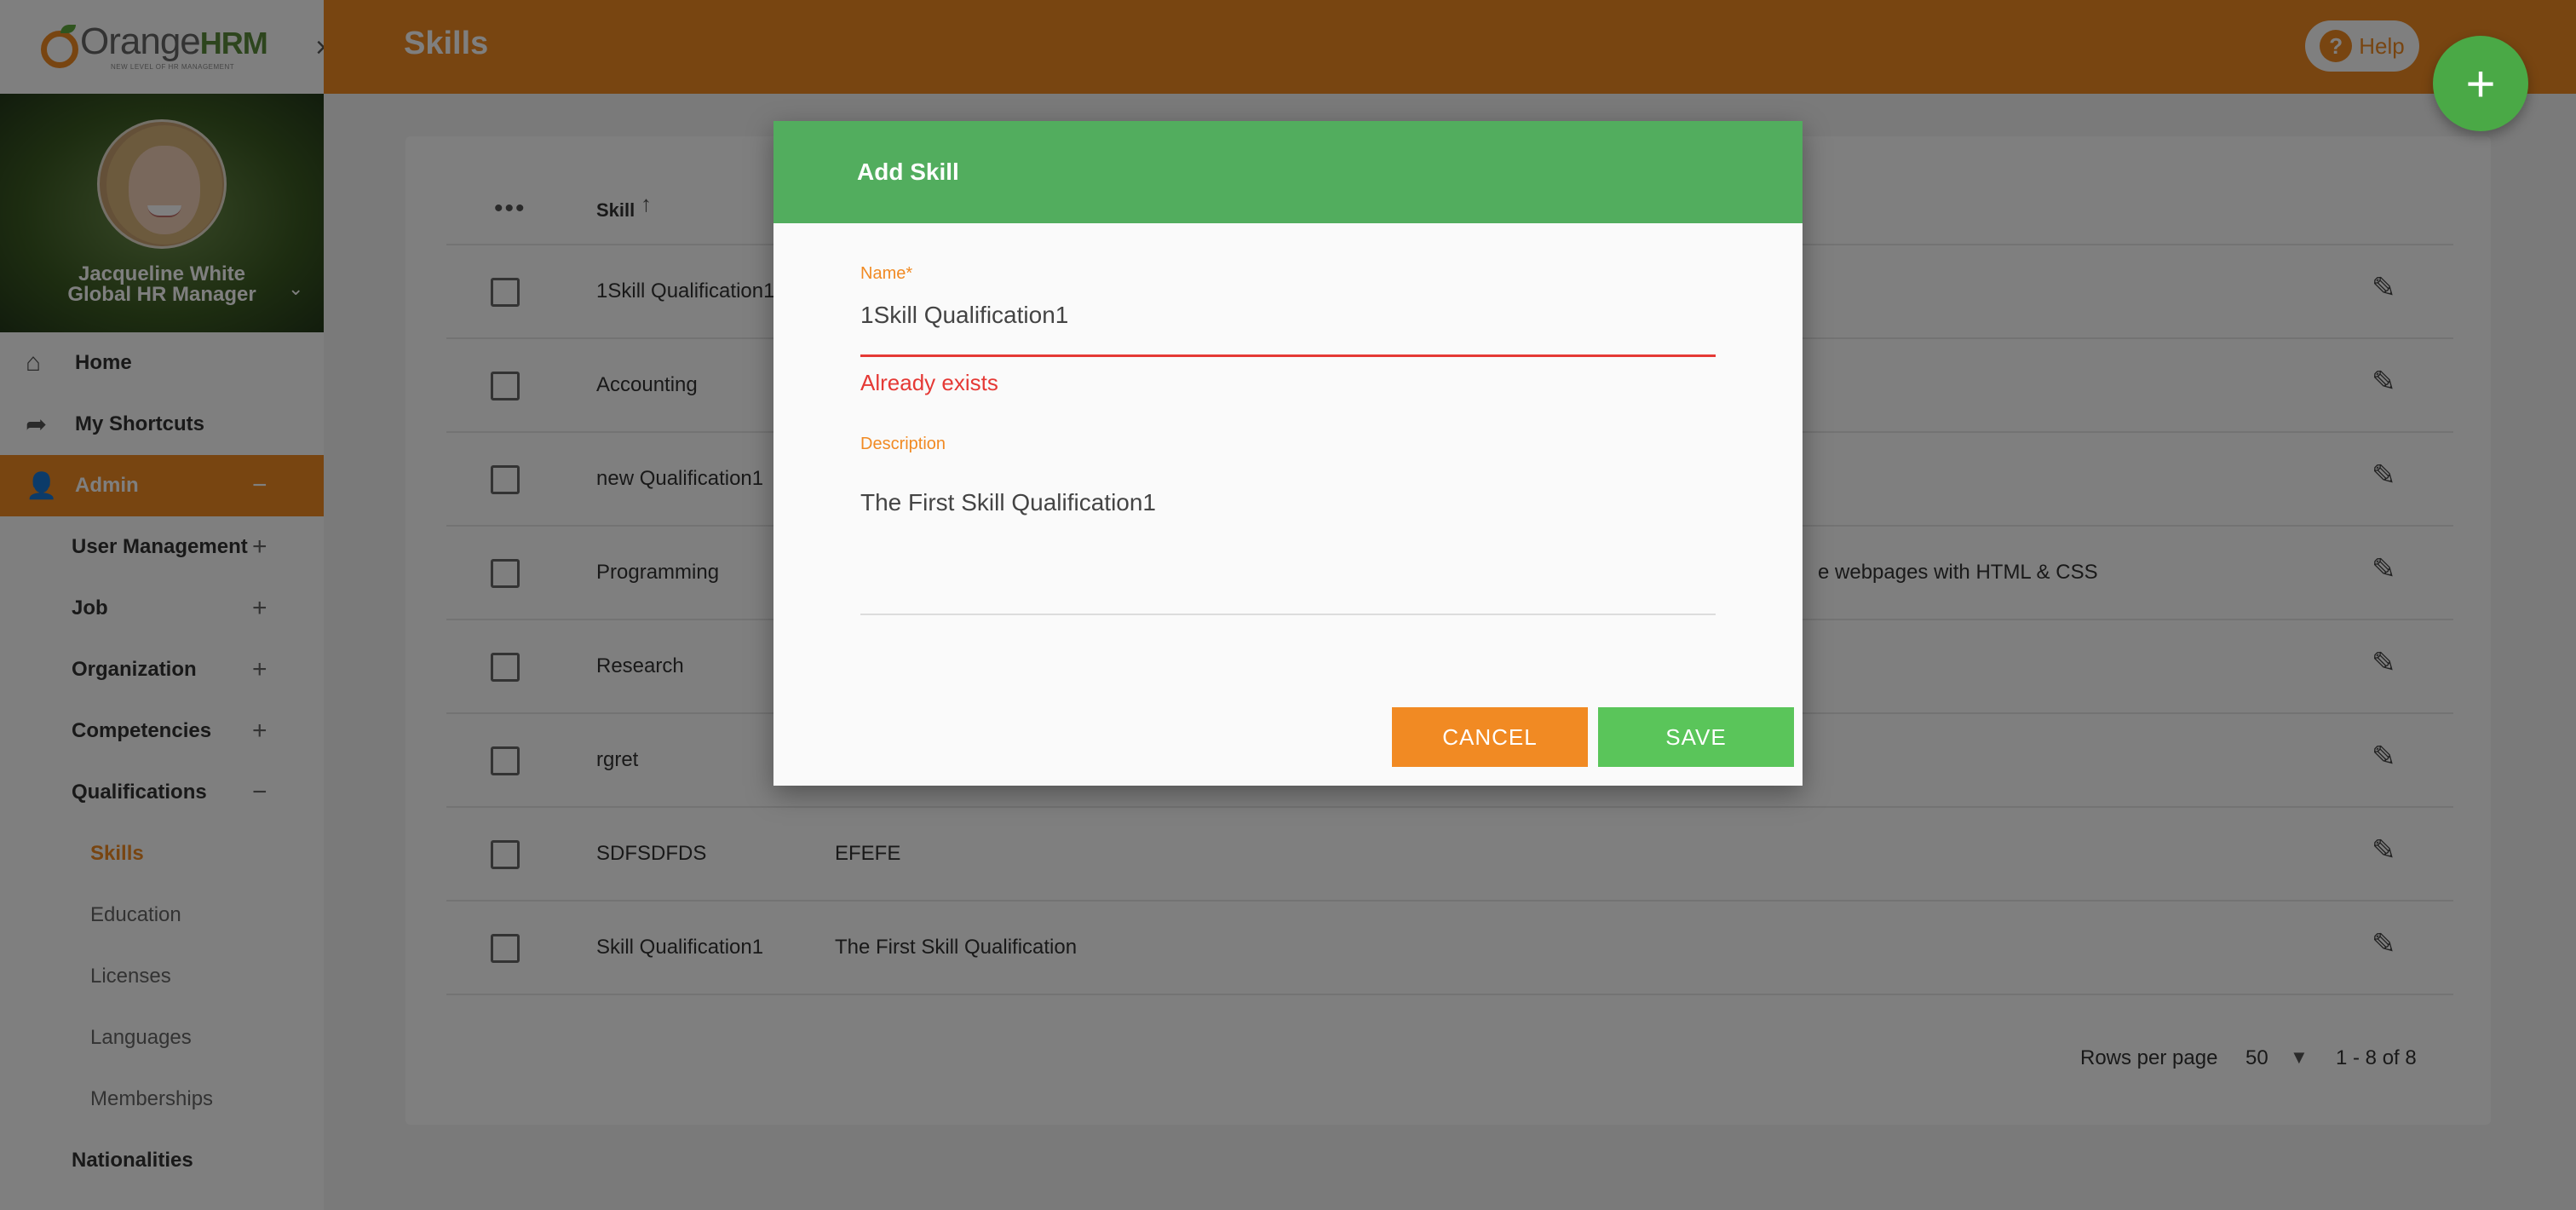  Describe the element at coordinates (903, 444) in the screenshot. I see `description-label: Description` at that location.